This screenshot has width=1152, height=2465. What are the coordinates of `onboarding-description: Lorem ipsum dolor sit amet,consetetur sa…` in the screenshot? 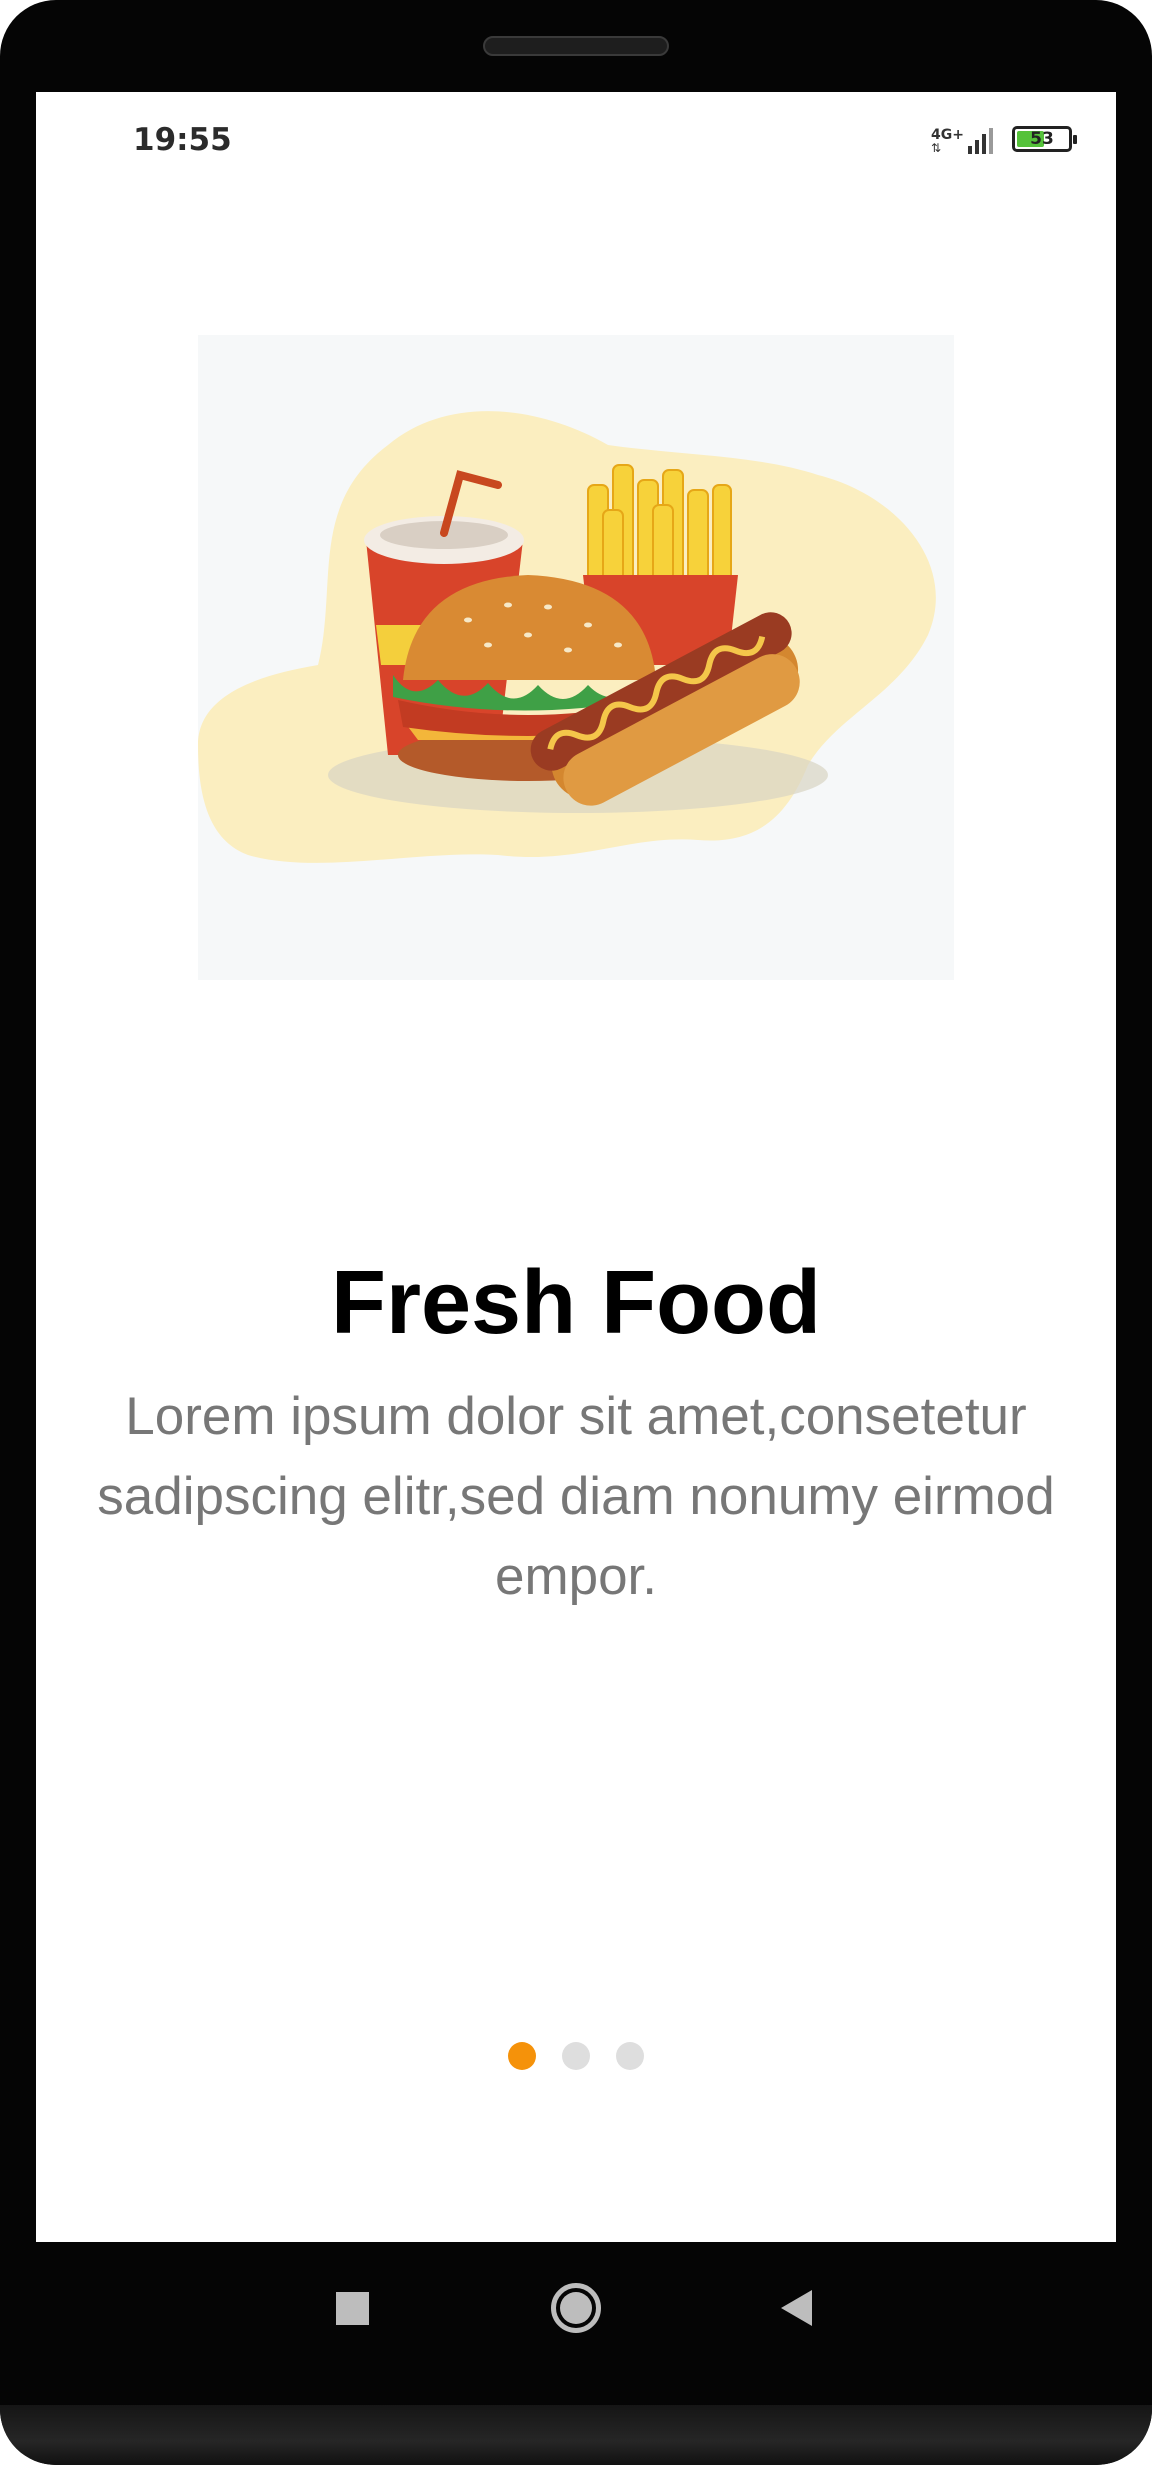 It's located at (576, 1496).